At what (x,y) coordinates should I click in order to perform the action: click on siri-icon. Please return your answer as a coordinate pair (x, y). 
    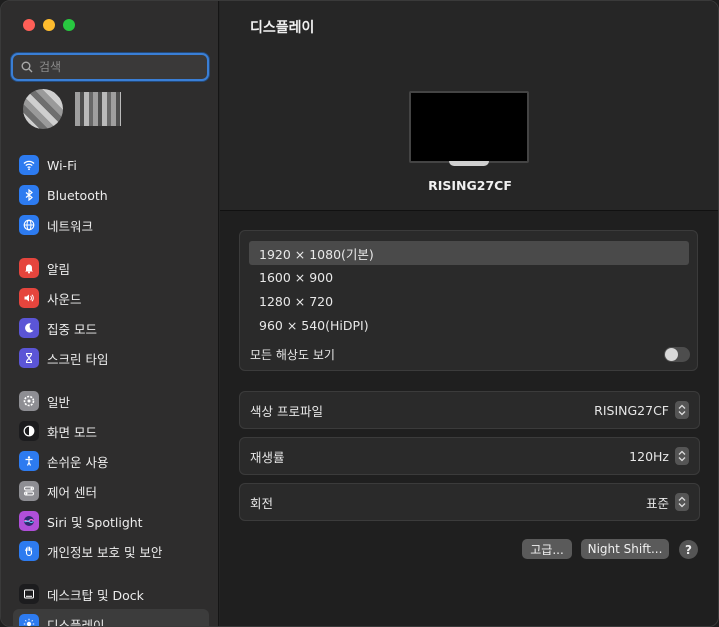
    Looking at the image, I should click on (29, 521).